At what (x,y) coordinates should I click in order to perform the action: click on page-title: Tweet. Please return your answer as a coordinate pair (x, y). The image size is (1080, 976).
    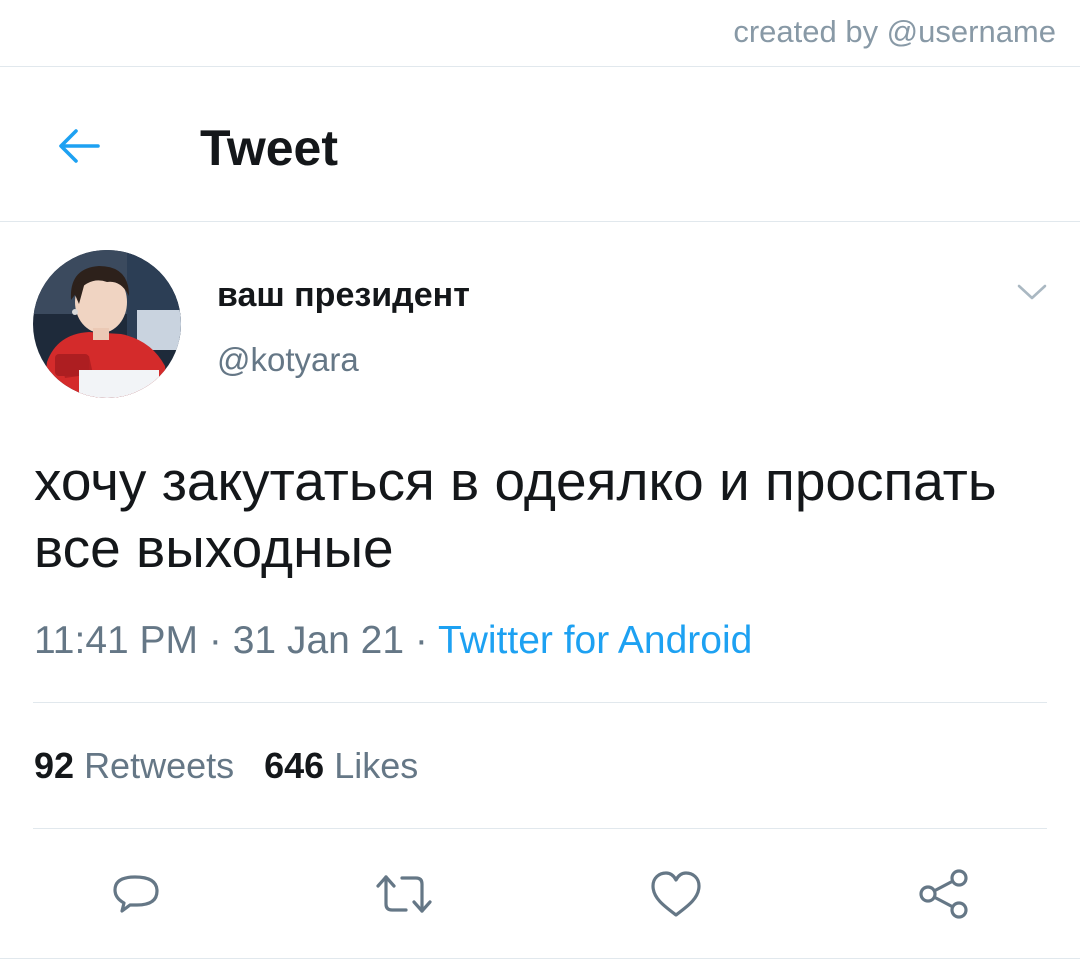
    Looking at the image, I should click on (269, 148).